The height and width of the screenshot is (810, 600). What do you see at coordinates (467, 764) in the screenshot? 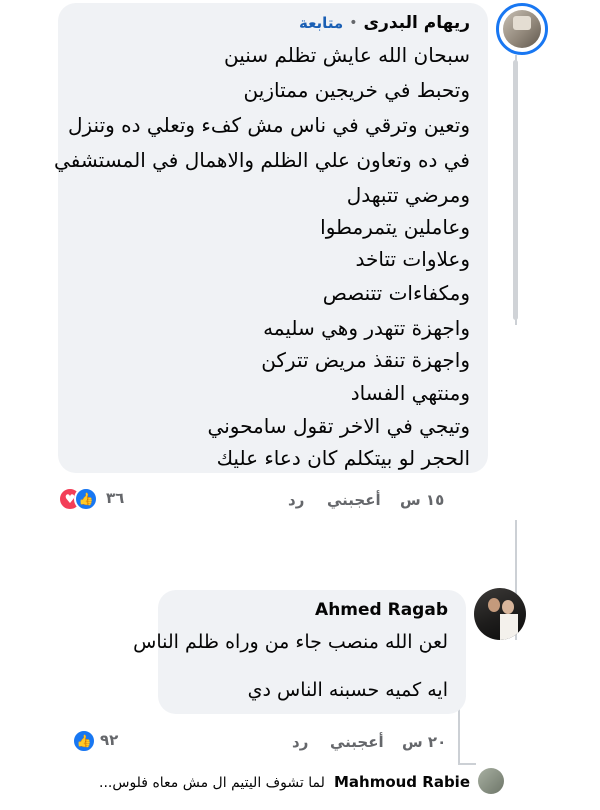
I see `thread-connector` at bounding box center [467, 764].